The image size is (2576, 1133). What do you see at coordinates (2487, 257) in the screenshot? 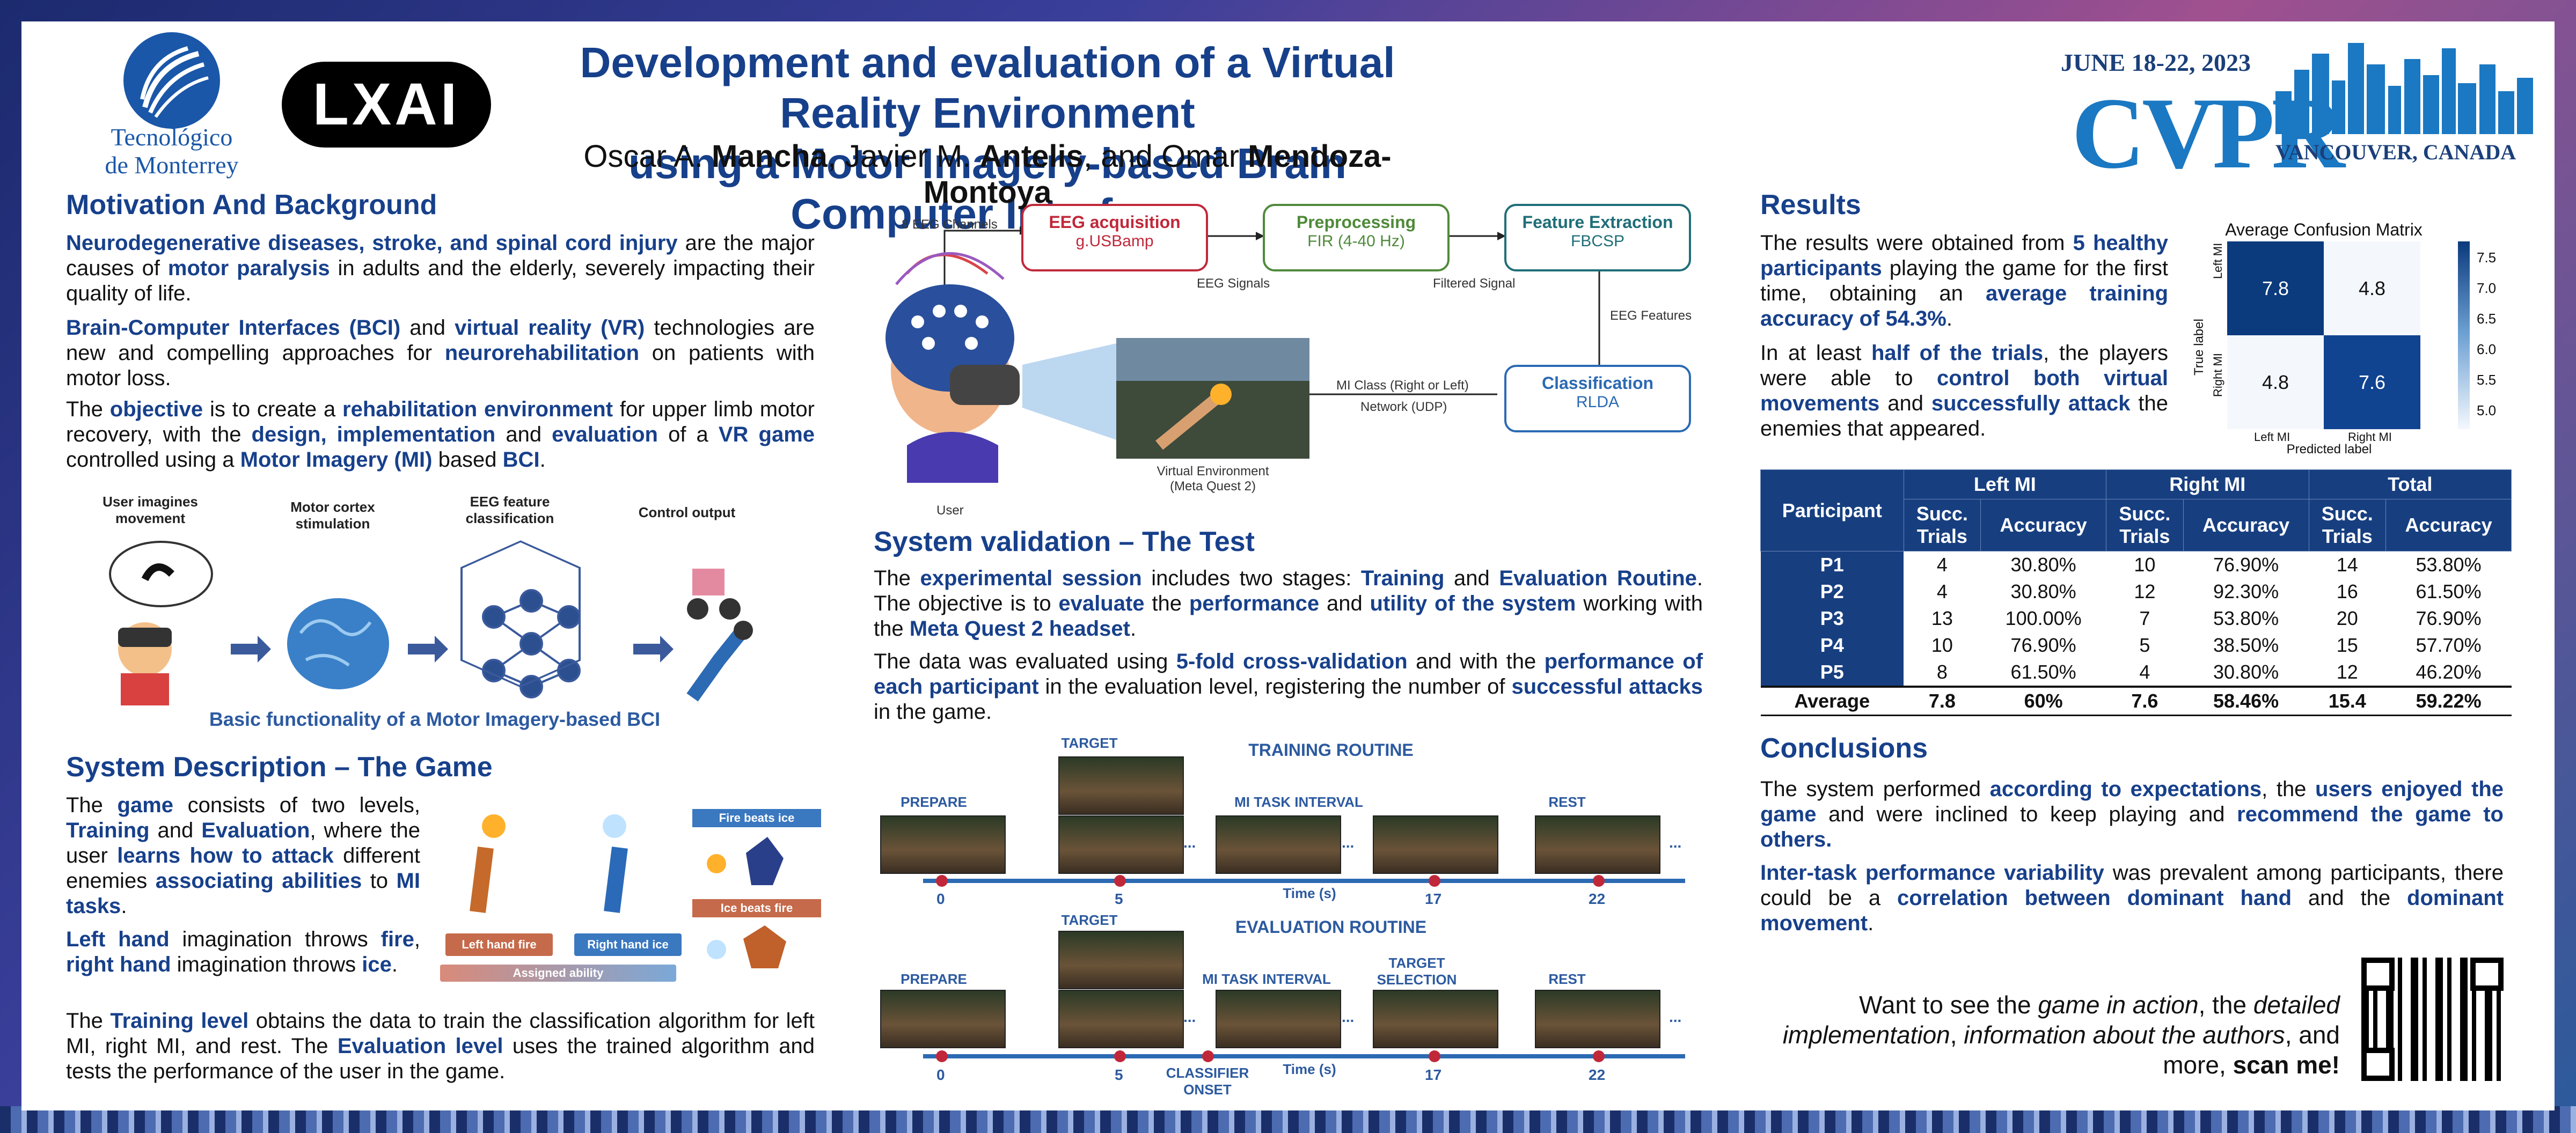
I see `cm-colorbar-tick: 7.5` at bounding box center [2487, 257].